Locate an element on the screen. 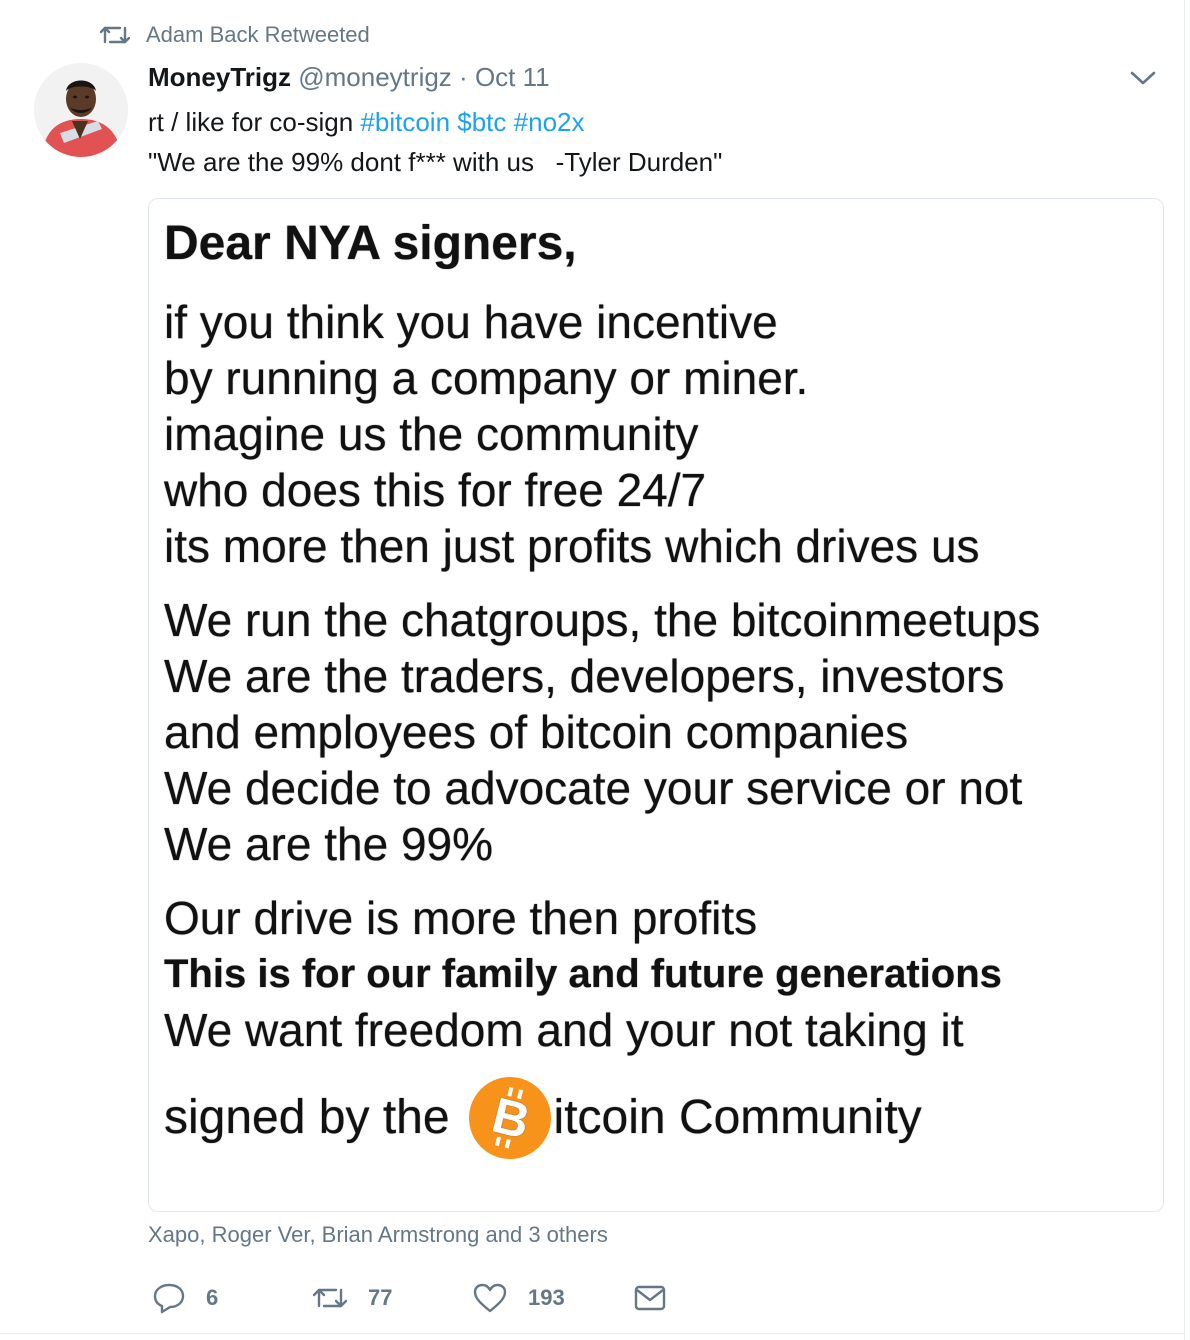 The width and height of the screenshot is (1190, 1340). avatar-image is located at coordinates (81, 110).